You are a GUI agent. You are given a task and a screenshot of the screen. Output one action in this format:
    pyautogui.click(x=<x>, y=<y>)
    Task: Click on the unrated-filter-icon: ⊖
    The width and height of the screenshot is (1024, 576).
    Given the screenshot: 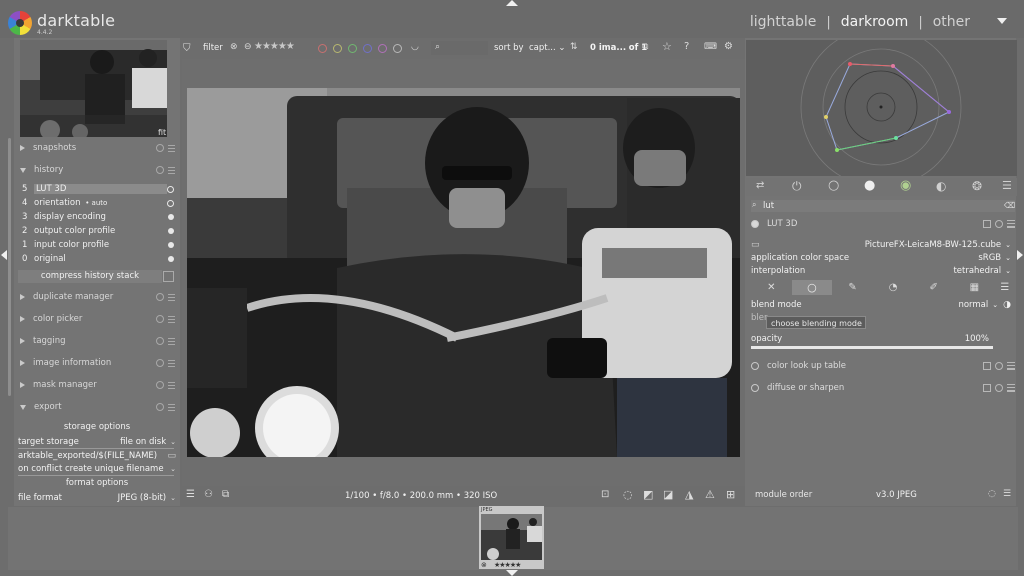 What is the action you would take?
    pyautogui.click(x=248, y=47)
    